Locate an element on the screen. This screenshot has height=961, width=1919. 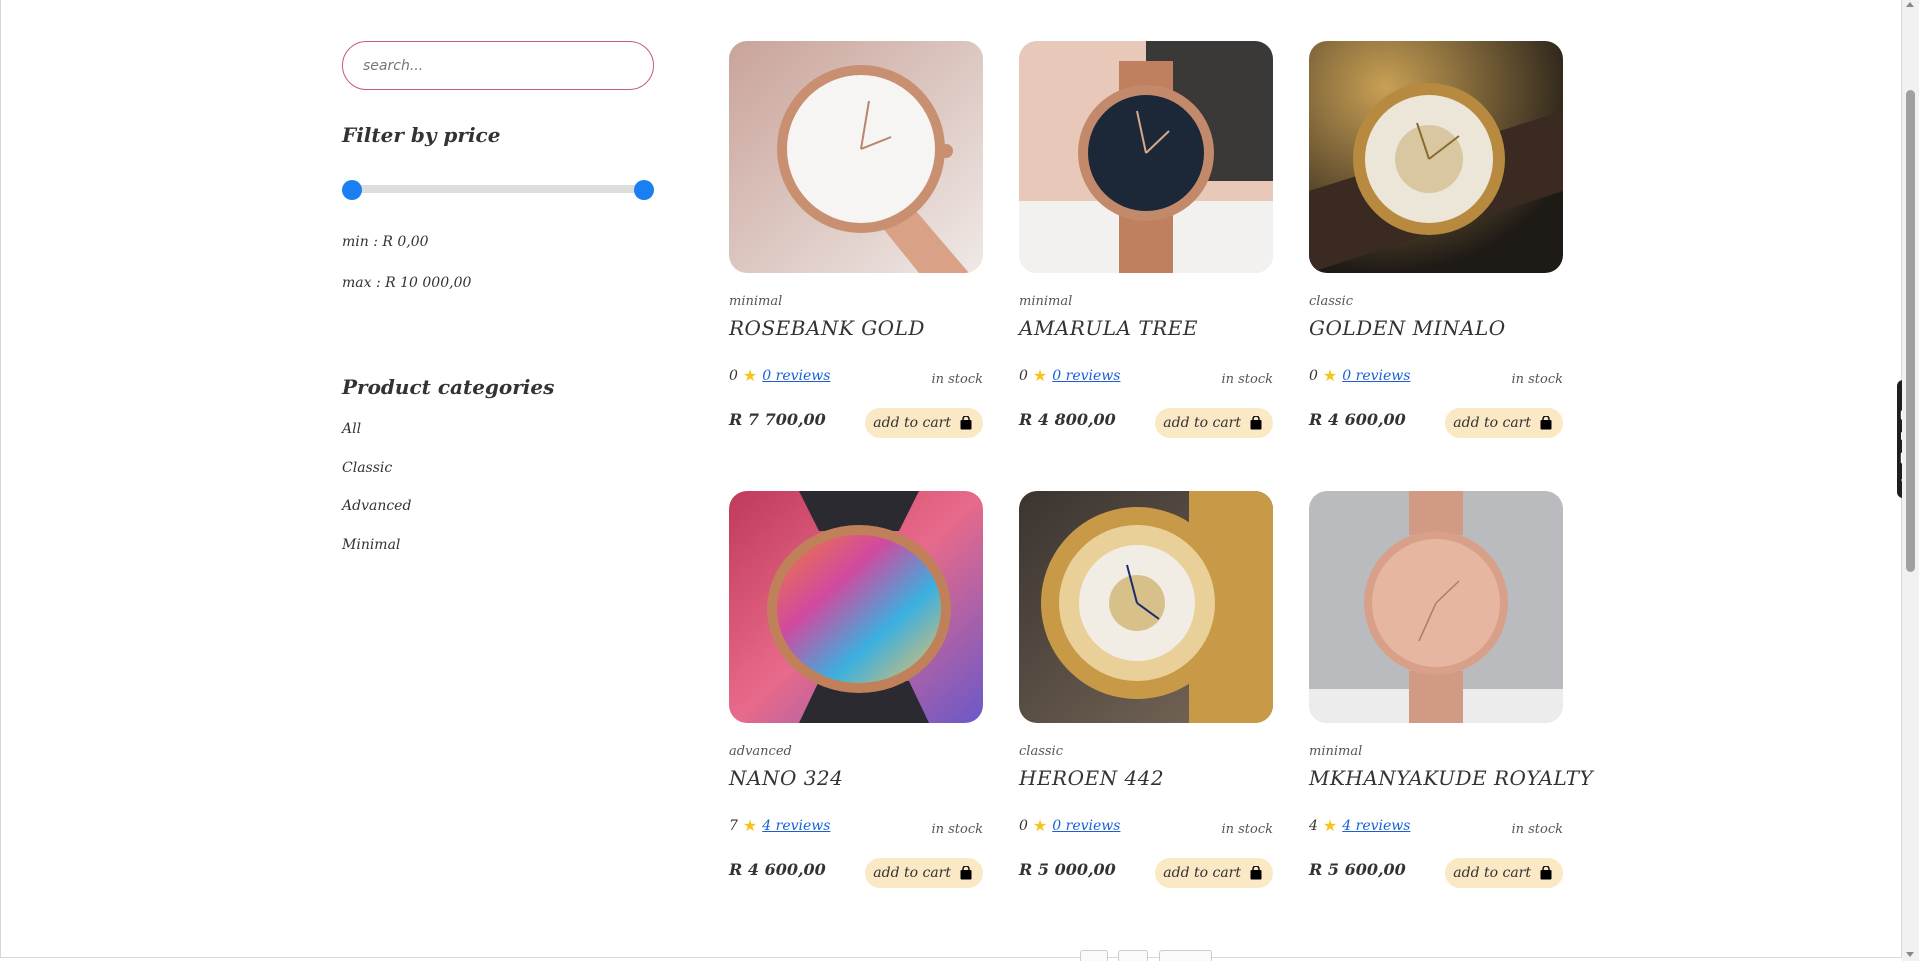
category-advanced: Advanced is located at coordinates (376, 506).